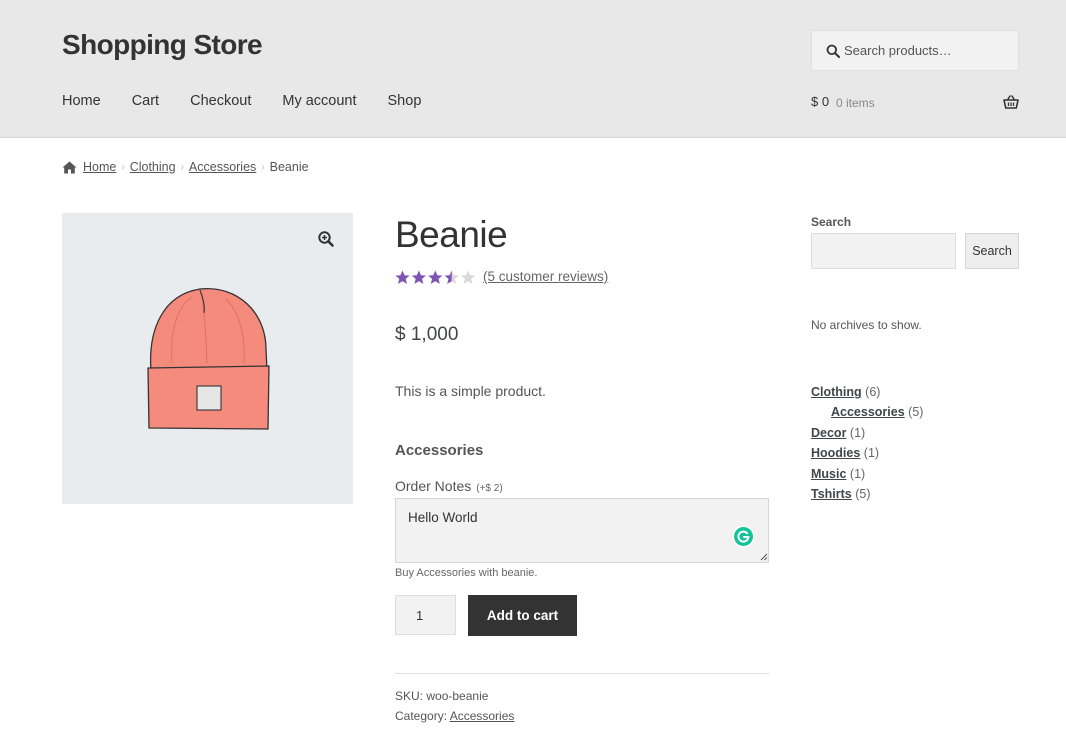 This screenshot has width=1066, height=731. Describe the element at coordinates (831, 222) in the screenshot. I see `sidebar-search-label: Search` at that location.